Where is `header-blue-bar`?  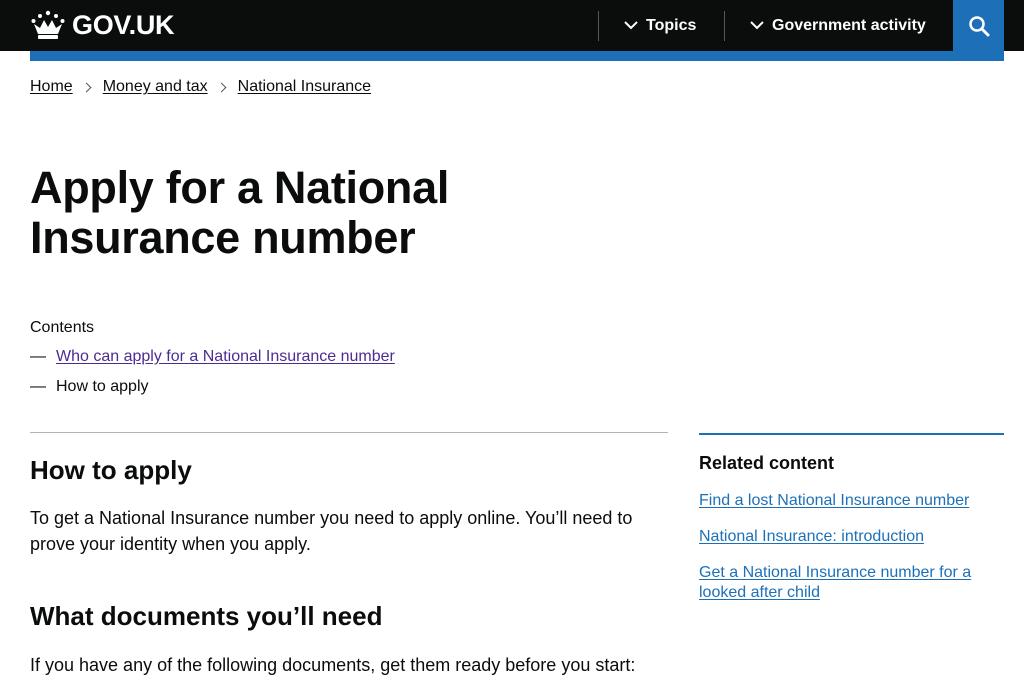
header-blue-bar is located at coordinates (517, 56).